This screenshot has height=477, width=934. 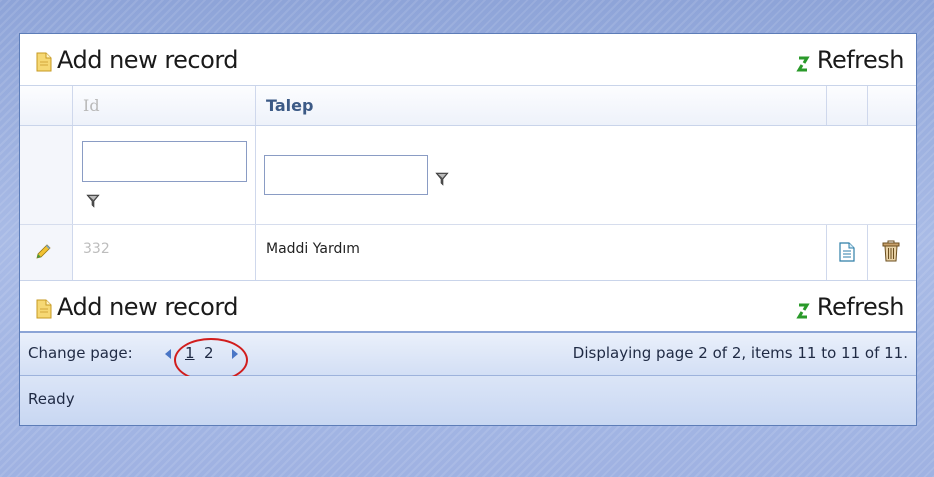 What do you see at coordinates (164, 105) in the screenshot?
I see `header-id: Id` at bounding box center [164, 105].